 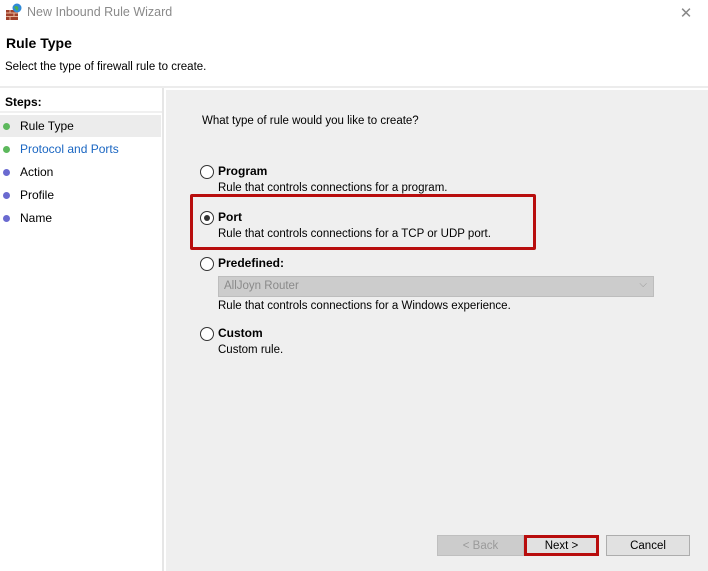 What do you see at coordinates (47, 126) in the screenshot?
I see `step-label: Rule Type` at bounding box center [47, 126].